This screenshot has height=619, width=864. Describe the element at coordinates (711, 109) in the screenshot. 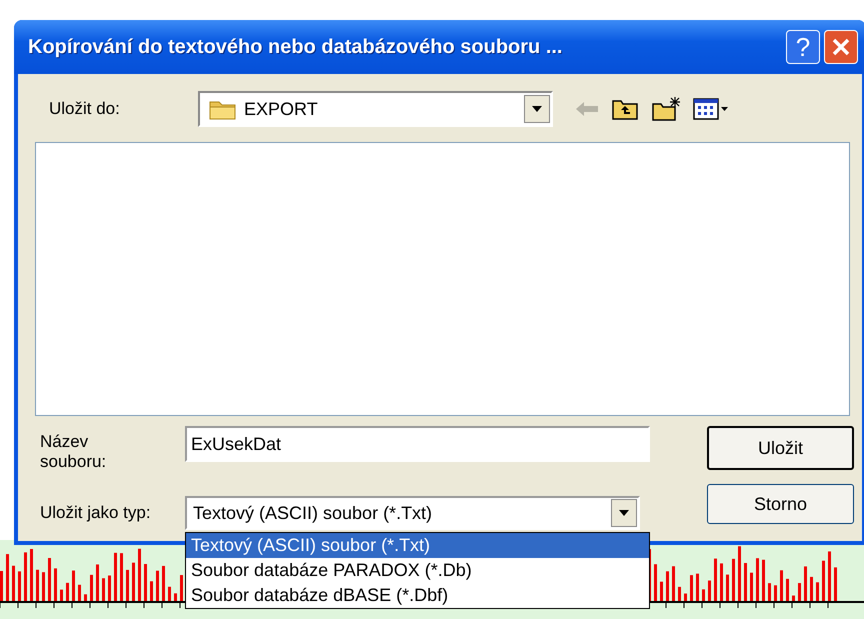

I see `view-menu-icon` at that location.